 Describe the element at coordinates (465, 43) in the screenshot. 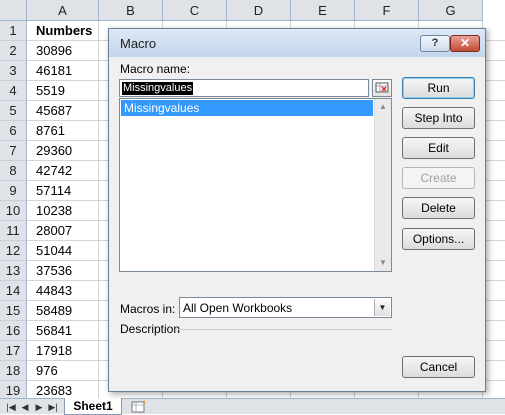

I see `close-button: ✕` at that location.